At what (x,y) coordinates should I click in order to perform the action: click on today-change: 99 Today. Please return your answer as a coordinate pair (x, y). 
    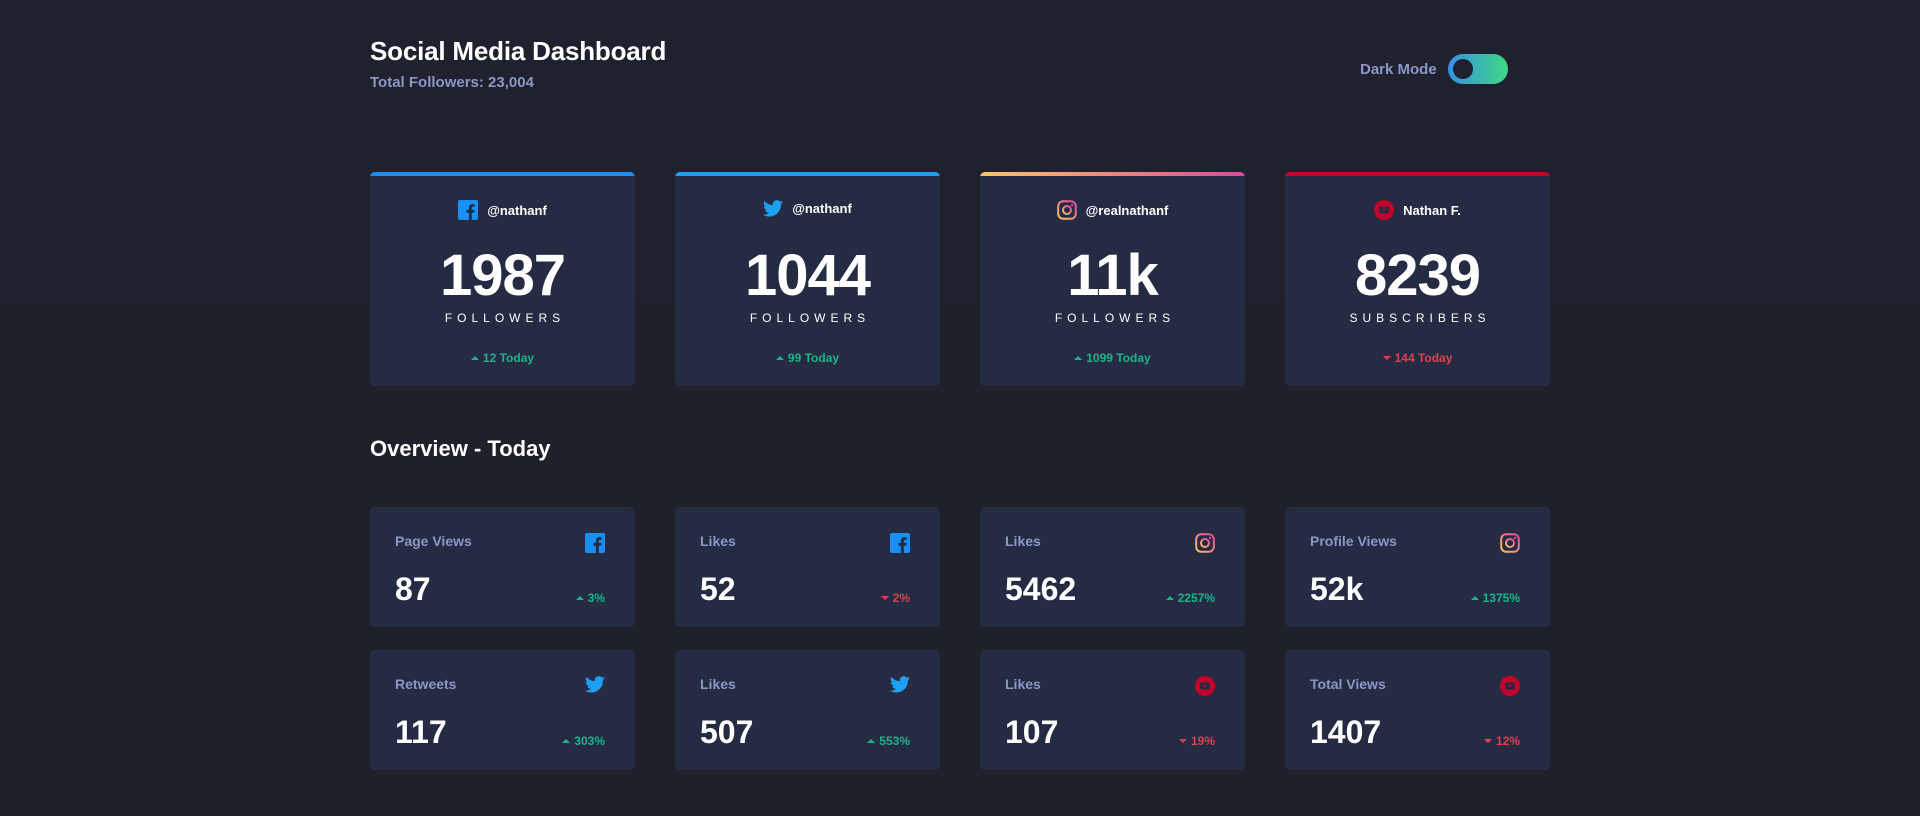
    Looking at the image, I should click on (807, 358).